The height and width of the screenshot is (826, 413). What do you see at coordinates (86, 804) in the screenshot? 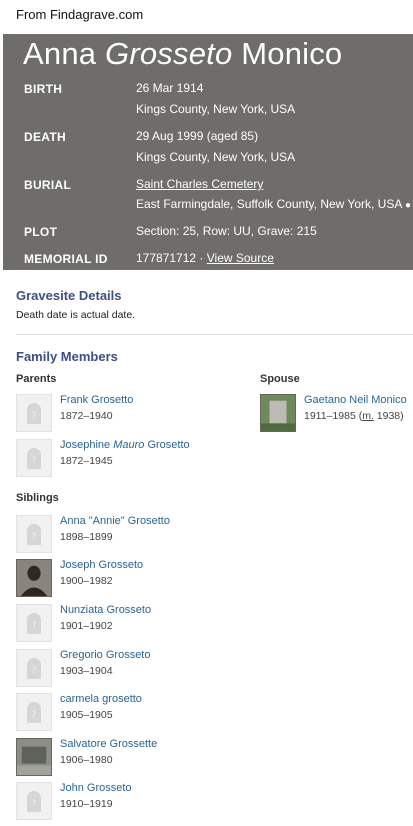
I see `member-dates: 1910–1919` at bounding box center [86, 804].